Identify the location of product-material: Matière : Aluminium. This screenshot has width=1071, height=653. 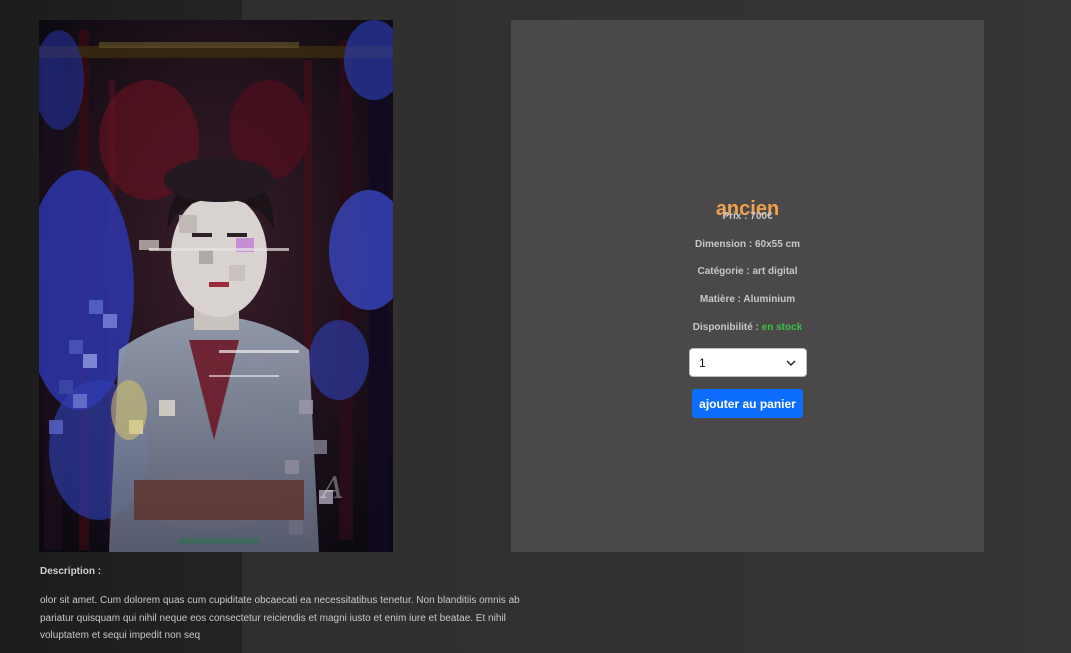
(747, 299).